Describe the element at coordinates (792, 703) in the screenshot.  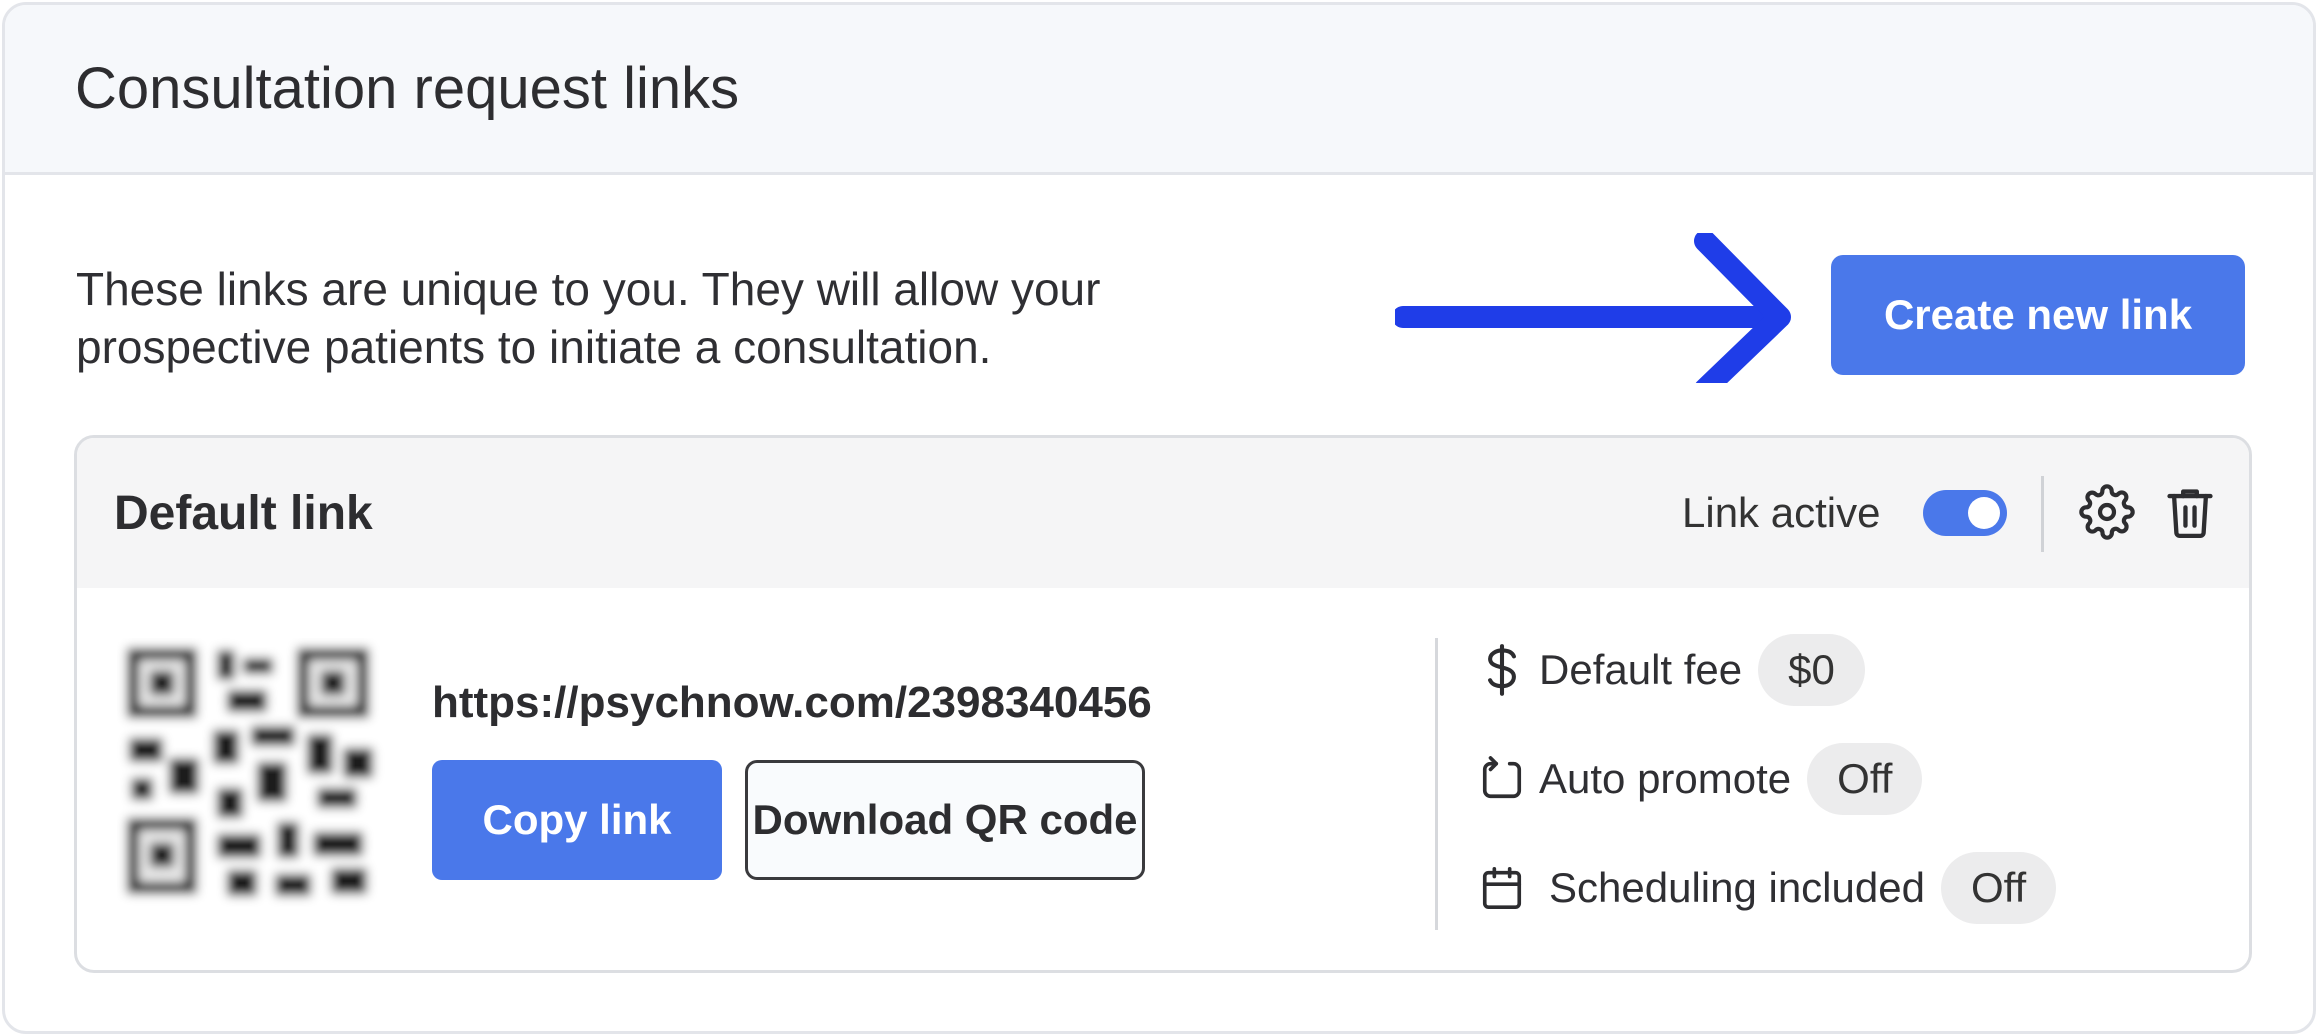
I see `link-url: https://psychnow.com/2398340456` at that location.